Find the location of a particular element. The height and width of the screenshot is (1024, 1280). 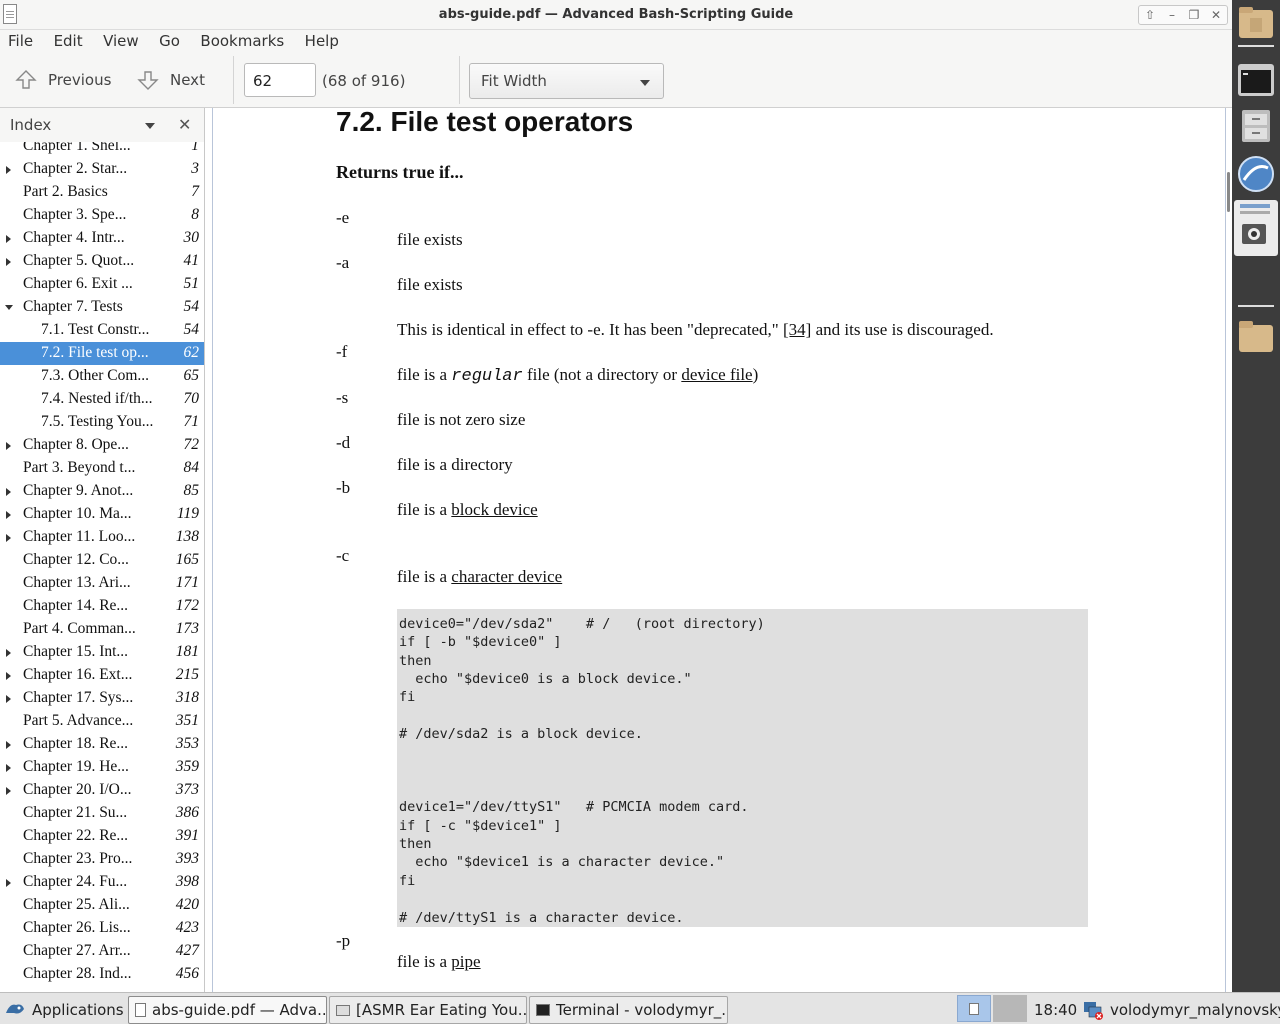

home-folder-icon is located at coordinates (1256, 22).